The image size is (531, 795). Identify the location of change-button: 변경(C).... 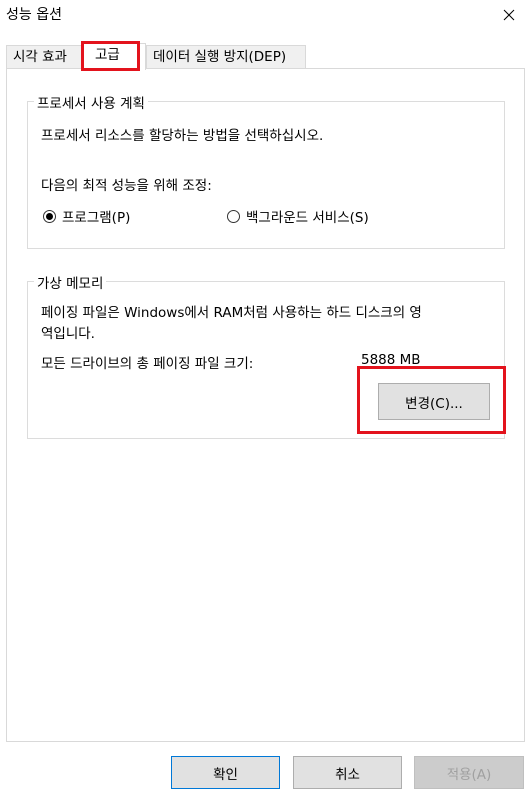
(434, 401).